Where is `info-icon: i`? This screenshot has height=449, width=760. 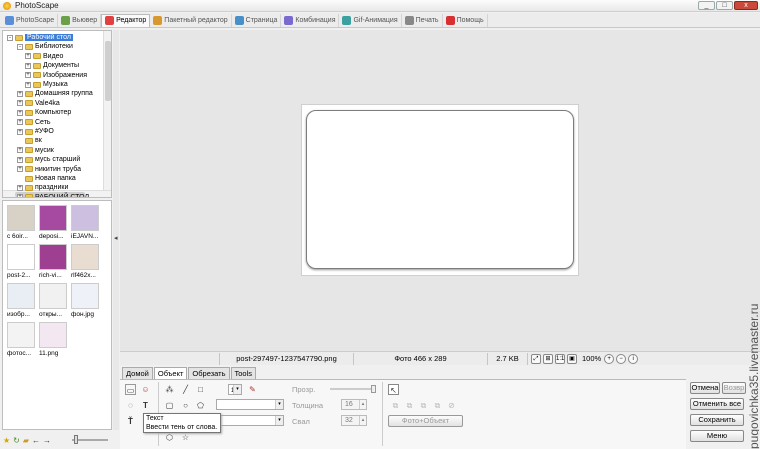 info-icon: i is located at coordinates (633, 358).